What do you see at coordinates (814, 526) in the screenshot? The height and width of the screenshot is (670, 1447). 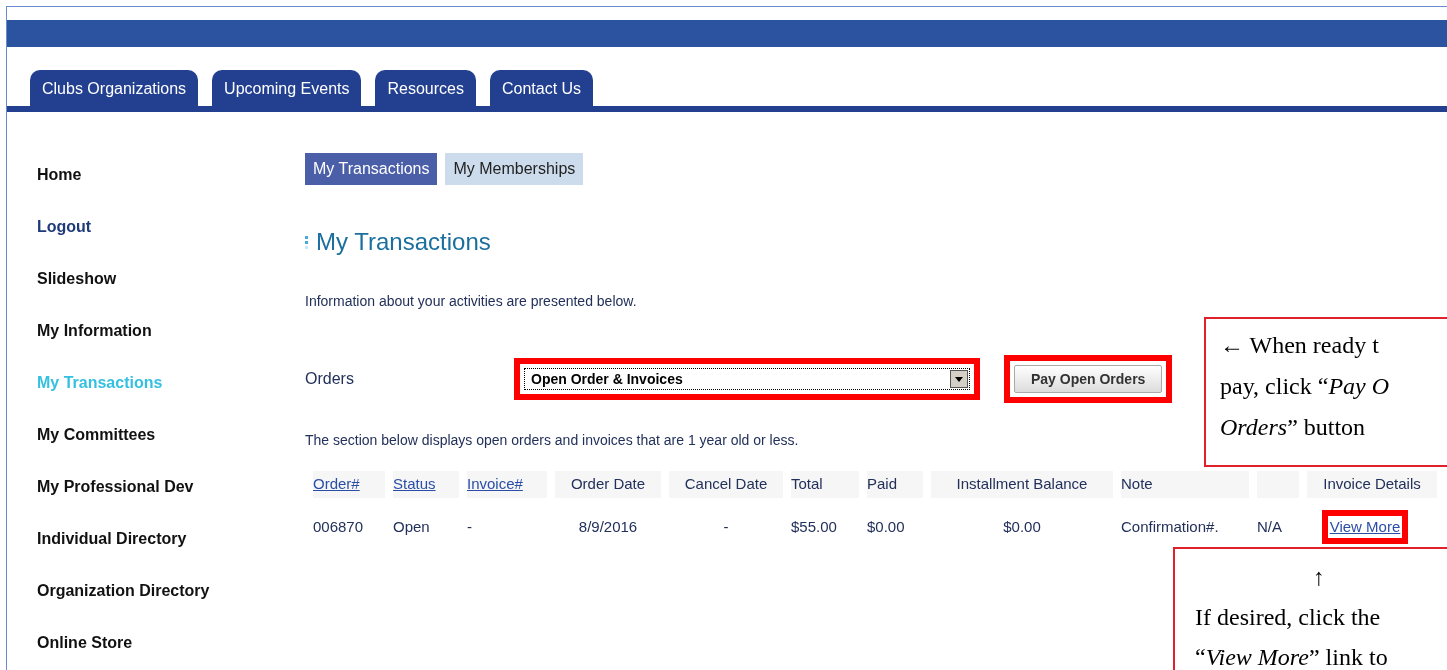 I see `table-cell-text: $55.00` at bounding box center [814, 526].